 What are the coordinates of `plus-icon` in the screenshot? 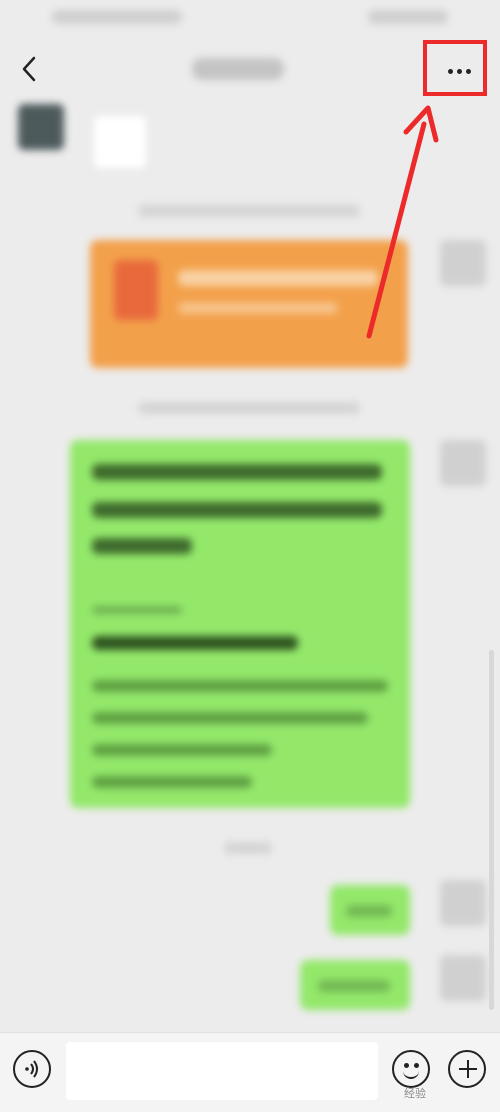 It's located at (468, 1069).